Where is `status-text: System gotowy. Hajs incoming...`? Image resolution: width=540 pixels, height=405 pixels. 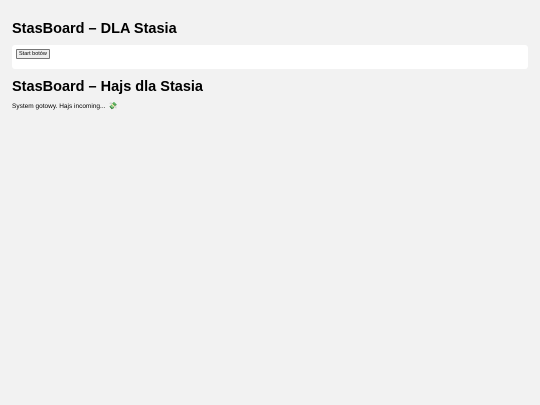
status-text: System gotowy. Hajs incoming... is located at coordinates (59, 106).